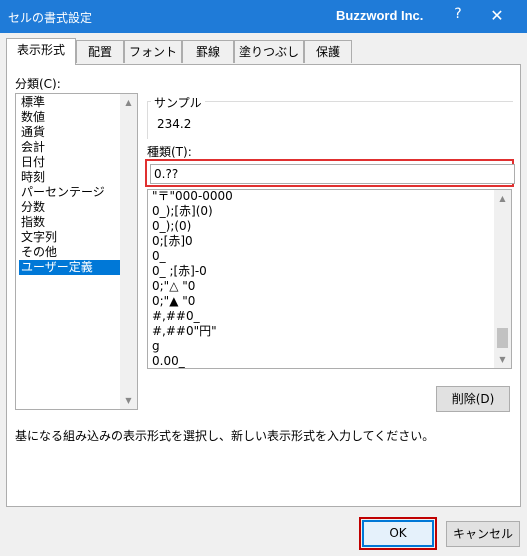  What do you see at coordinates (184, 331) in the screenshot?
I see `format-item: #,##0"円"` at bounding box center [184, 331].